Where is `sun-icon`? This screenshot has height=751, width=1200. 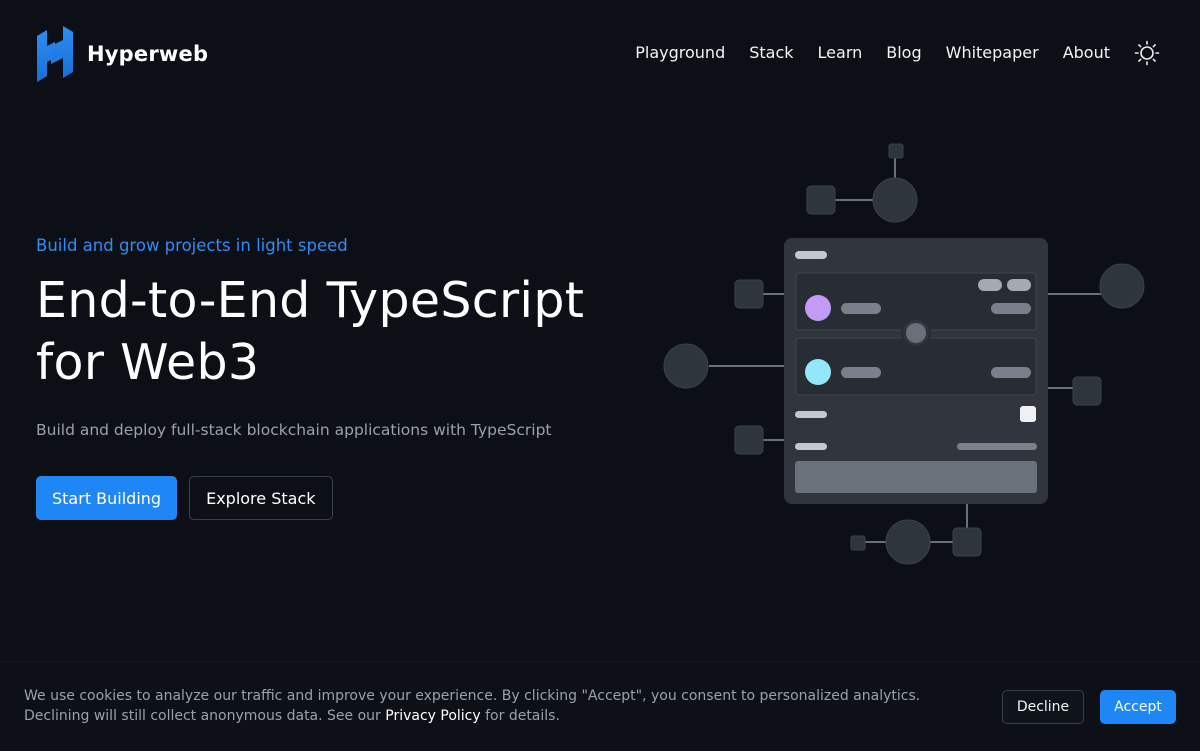
sun-icon is located at coordinates (1147, 53).